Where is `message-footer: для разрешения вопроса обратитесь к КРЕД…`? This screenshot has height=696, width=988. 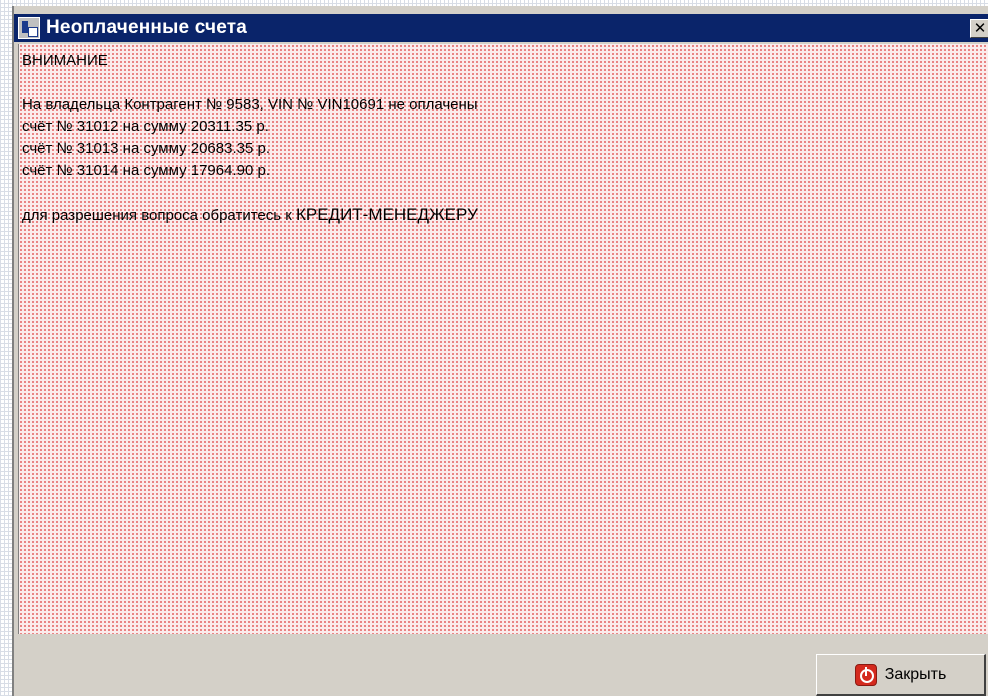
message-footer: для разрешения вопроса обратитесь к КРЕД… is located at coordinates (505, 215).